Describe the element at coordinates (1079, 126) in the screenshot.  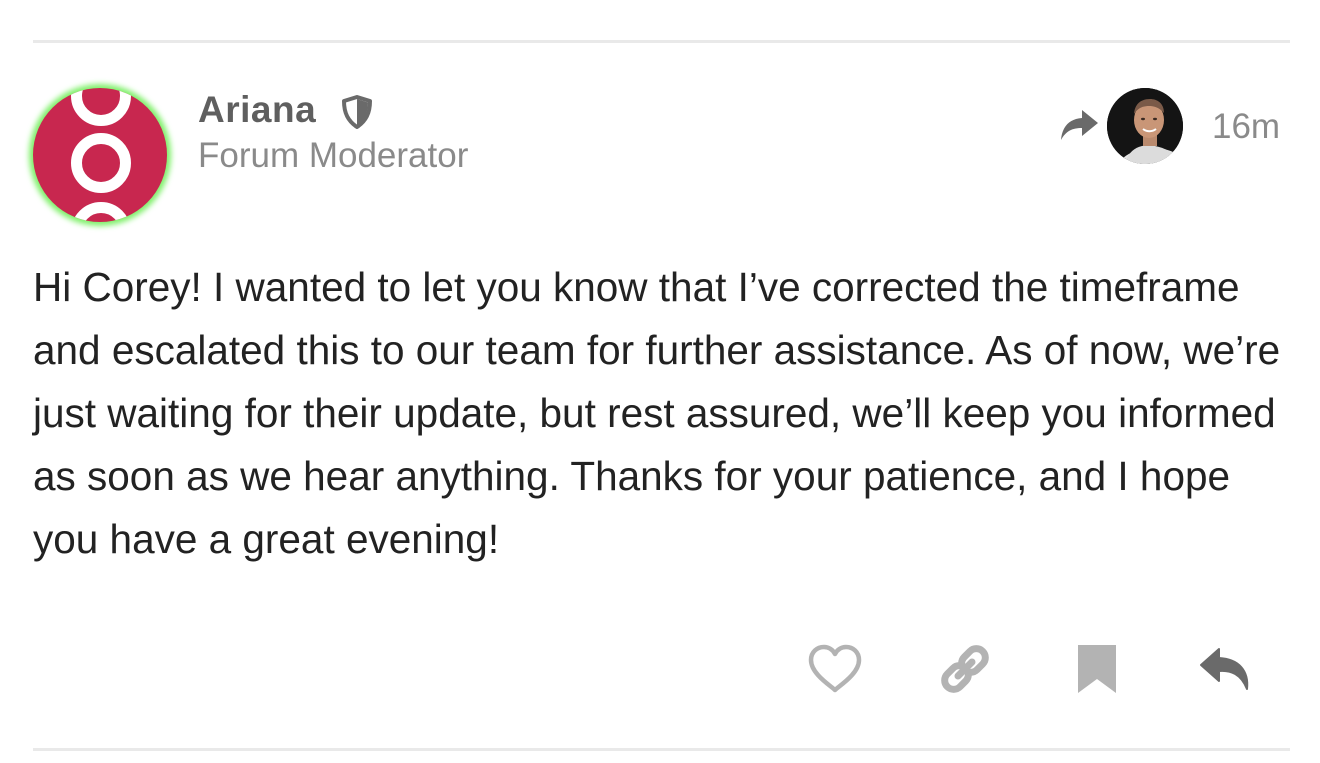
I see `share-arrow-icon` at that location.